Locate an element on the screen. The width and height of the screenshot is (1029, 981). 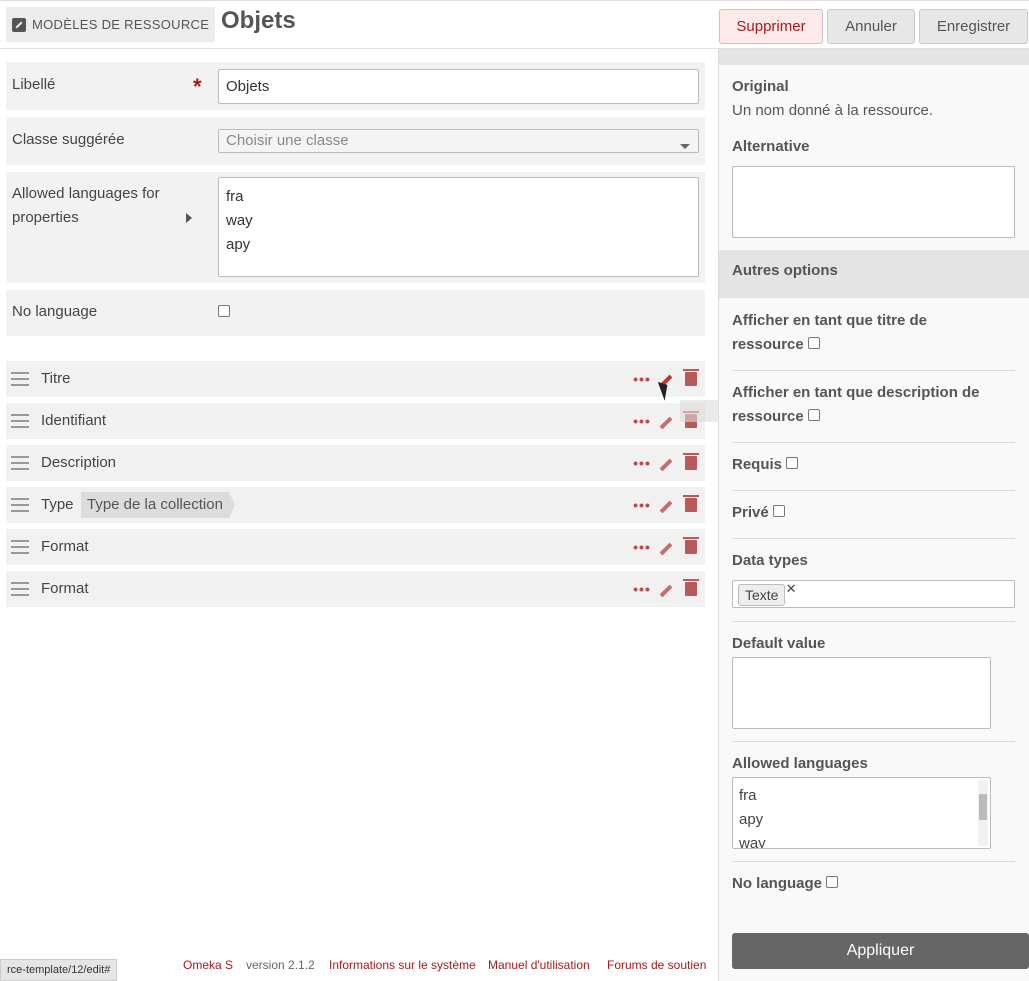
footer-version: version 2.1.2 is located at coordinates (280, 965).